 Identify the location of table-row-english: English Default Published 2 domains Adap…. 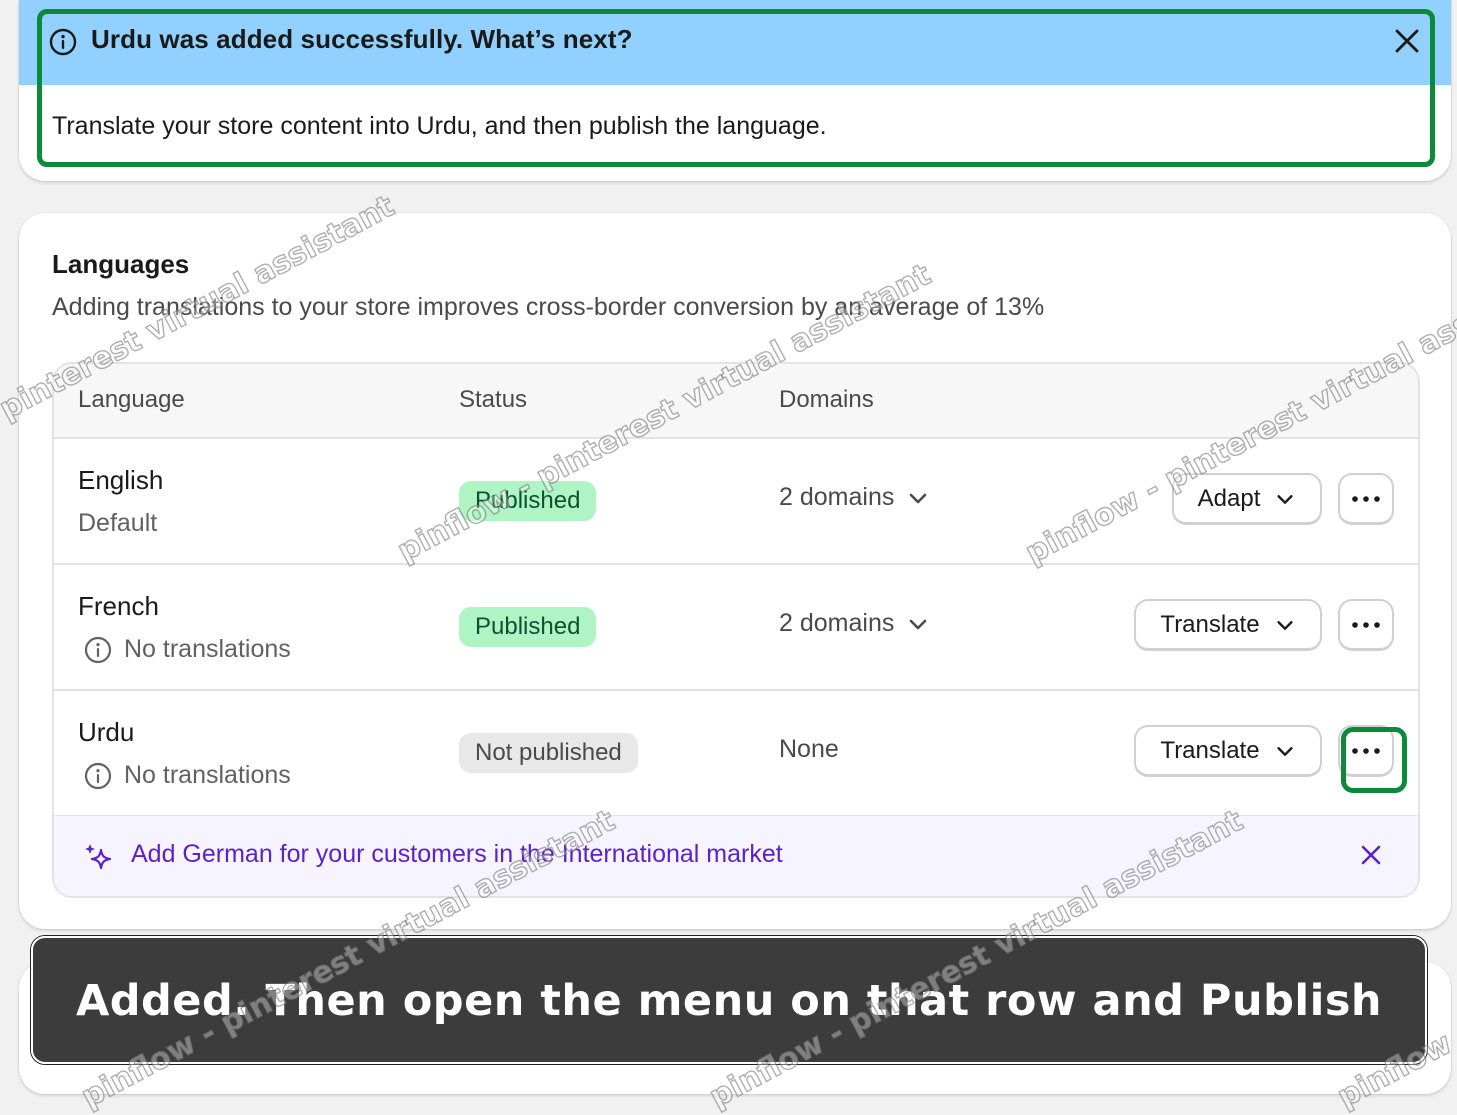
(736, 502).